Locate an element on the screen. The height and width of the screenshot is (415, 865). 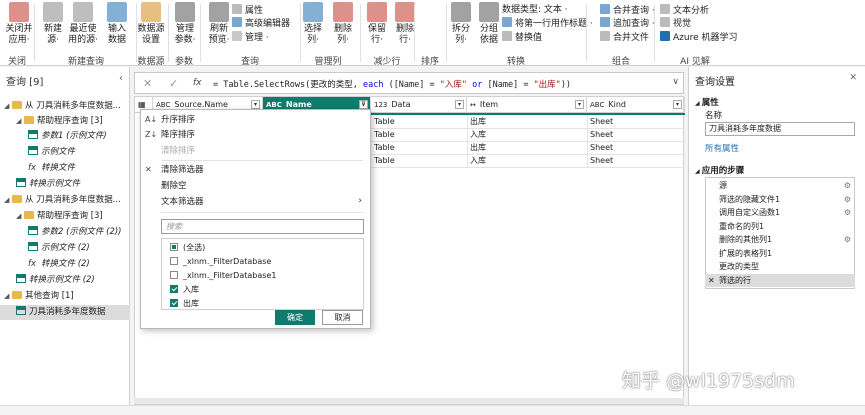
formula-cancel-button: ✕ is located at coordinates (147, 83).